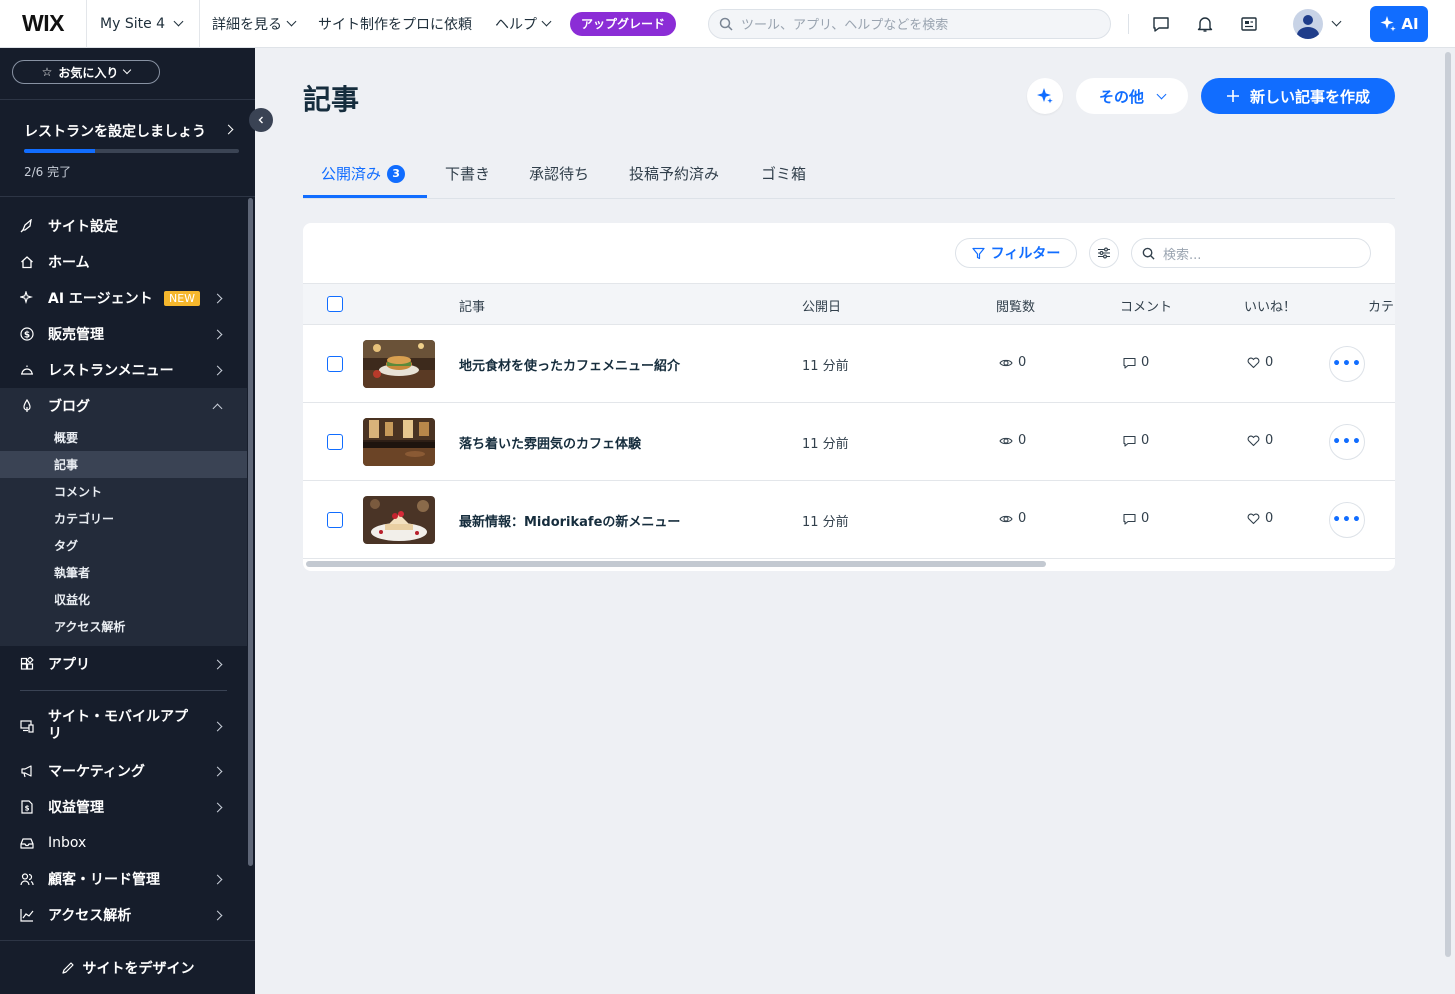 The height and width of the screenshot is (994, 1455). What do you see at coordinates (569, 364) in the screenshot?
I see `post-title: 地元食材を使ったカフェメニュー紹介` at bounding box center [569, 364].